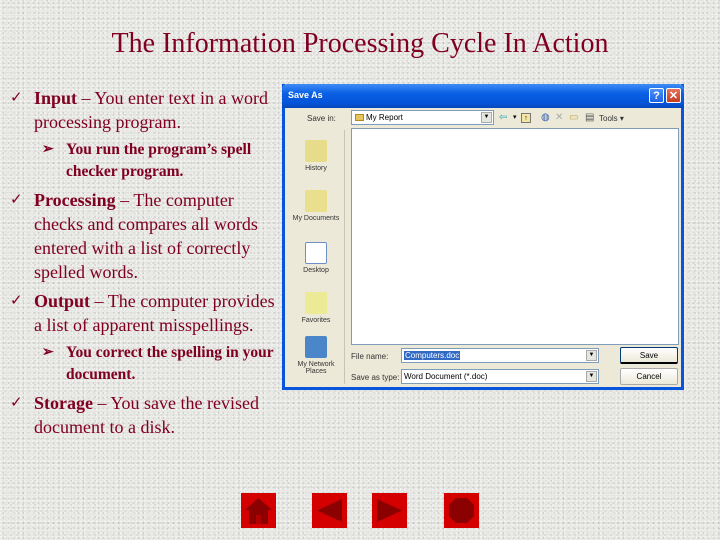 This screenshot has width=720, height=540. Describe the element at coordinates (384, 117) in the screenshot. I see `save-in-value: My Report` at that location.